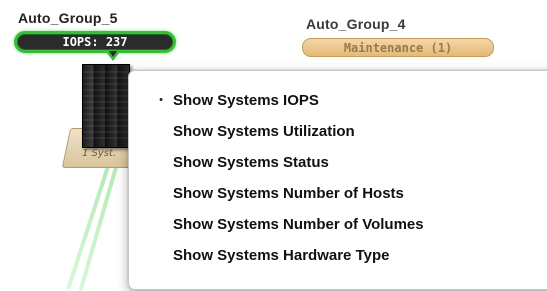 Image resolution: width=547 pixels, height=291 pixels. I want to click on menu-item-show-systems-iops: • Show Systems IOPS, so click(338, 100).